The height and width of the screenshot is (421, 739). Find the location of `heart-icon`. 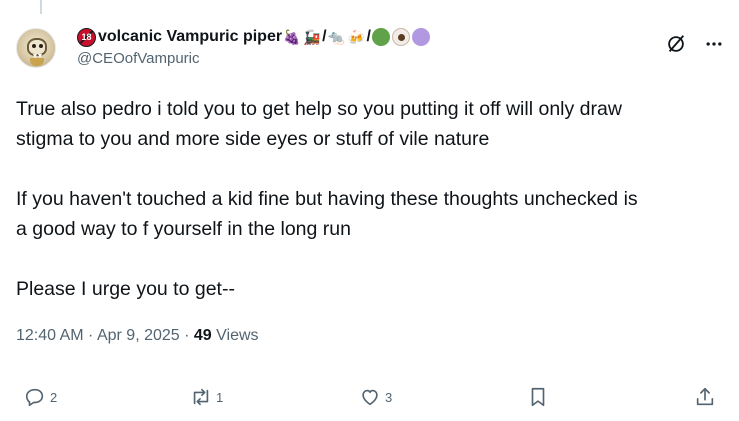

heart-icon is located at coordinates (370, 397).